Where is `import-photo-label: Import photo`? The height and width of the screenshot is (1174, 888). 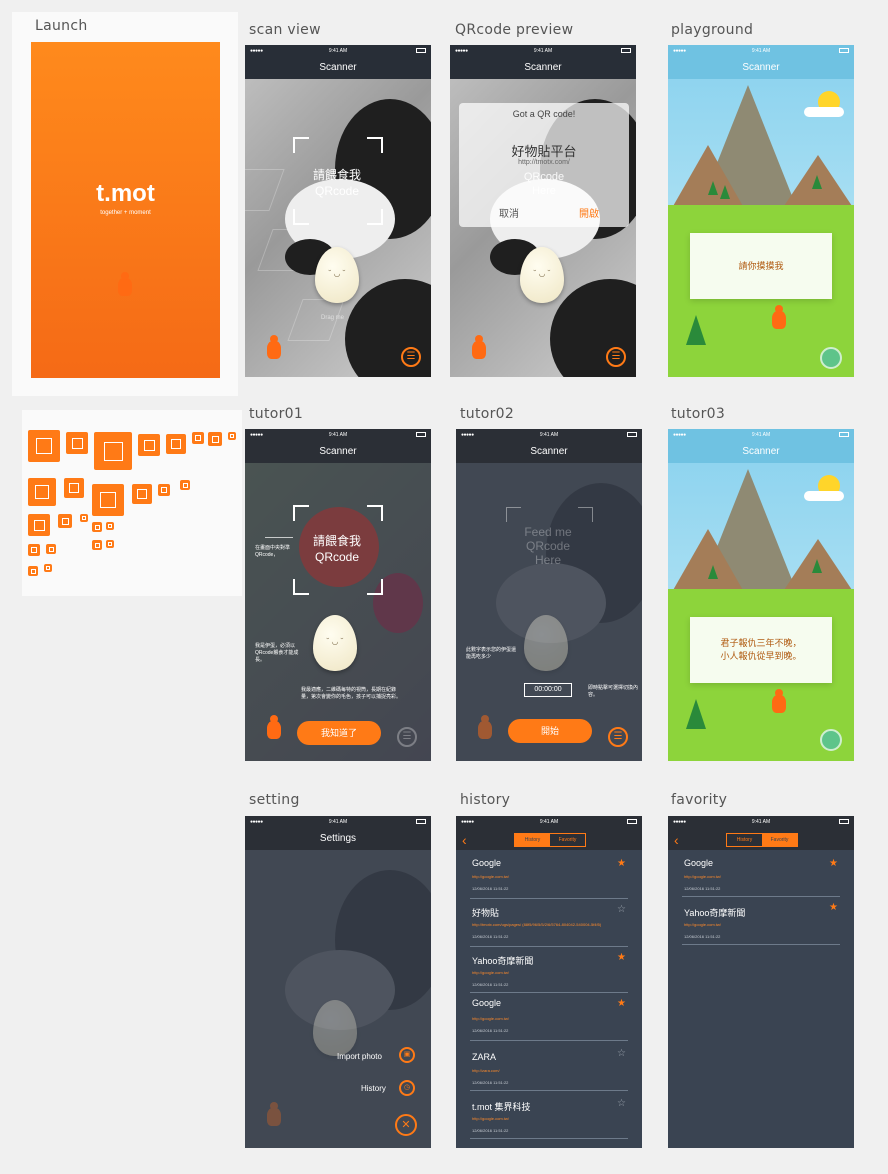
import-photo-label: Import photo is located at coordinates (359, 1056).